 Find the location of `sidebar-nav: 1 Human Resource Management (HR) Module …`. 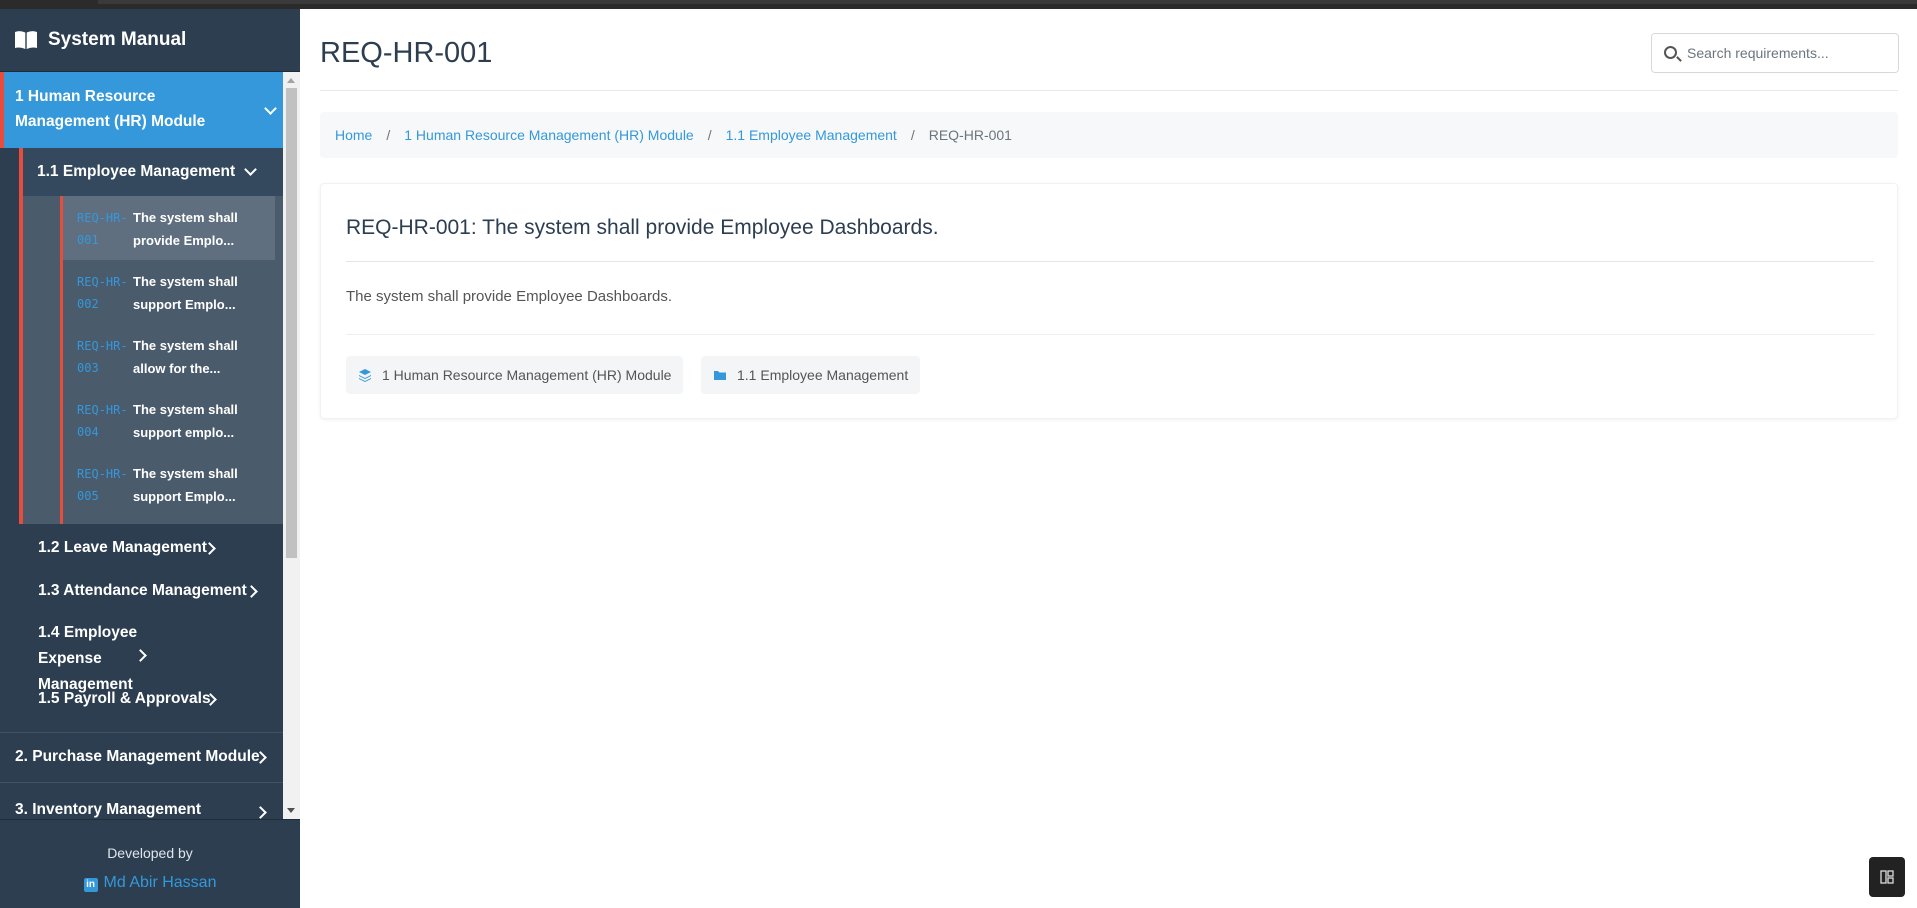

sidebar-nav: 1 Human Resource Management (HR) Module … is located at coordinates (141, 445).